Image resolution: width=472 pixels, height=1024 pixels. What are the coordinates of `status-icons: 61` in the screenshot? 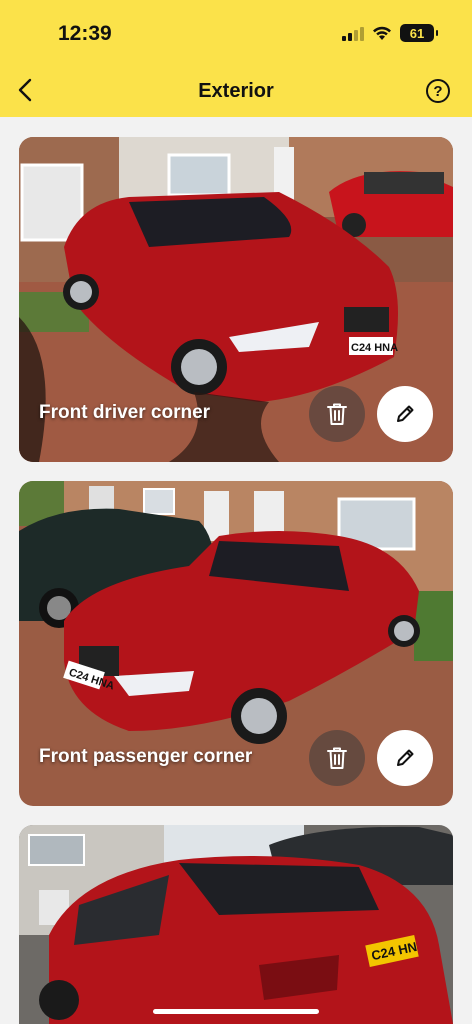 It's located at (390, 33).